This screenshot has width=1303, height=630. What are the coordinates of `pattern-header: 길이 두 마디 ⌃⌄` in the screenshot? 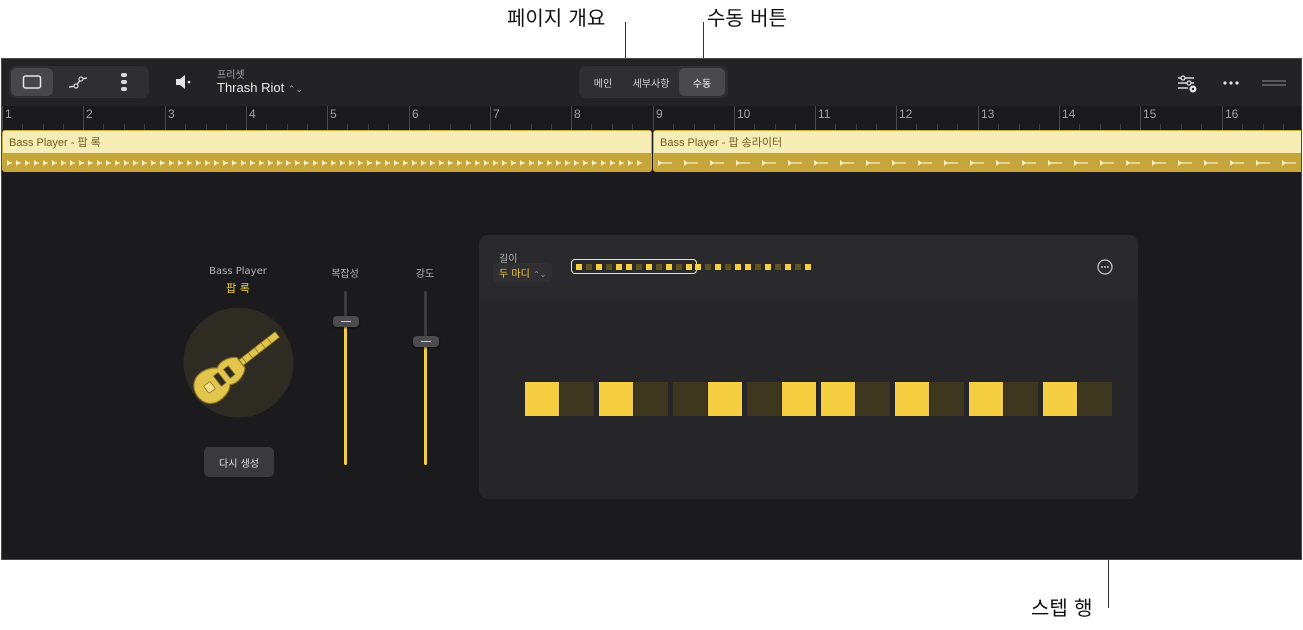 It's located at (808, 266).